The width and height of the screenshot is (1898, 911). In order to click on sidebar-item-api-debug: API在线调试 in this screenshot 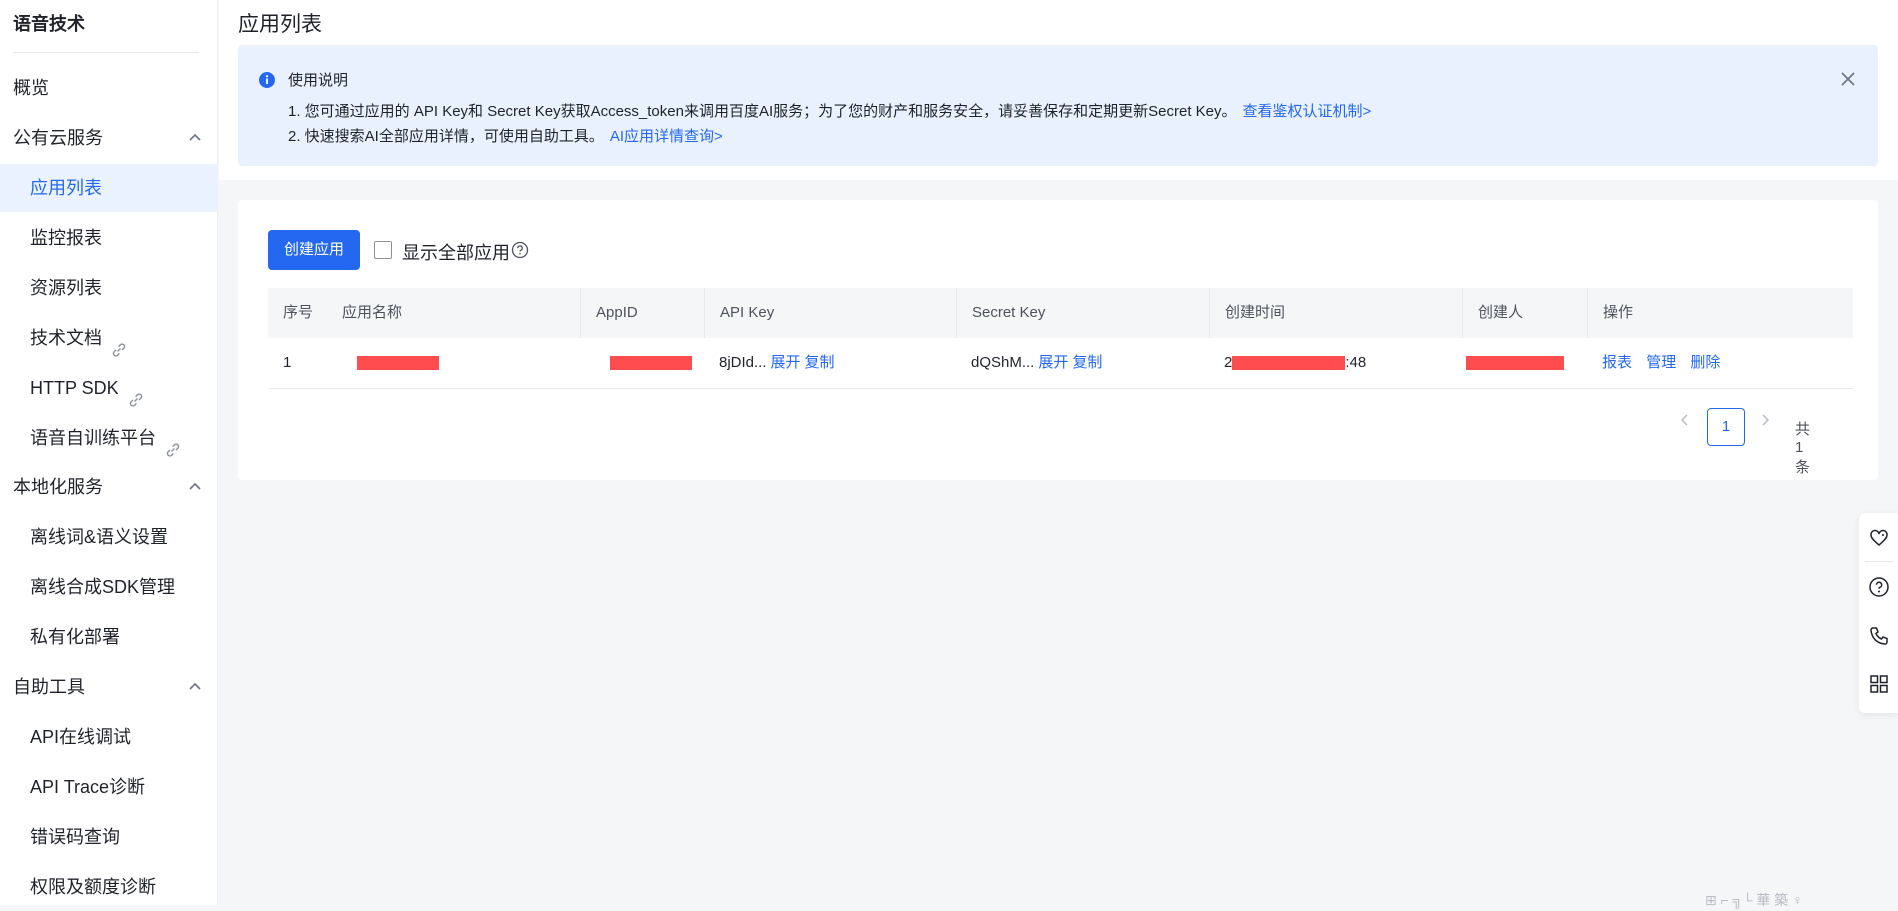, I will do `click(109, 737)`.